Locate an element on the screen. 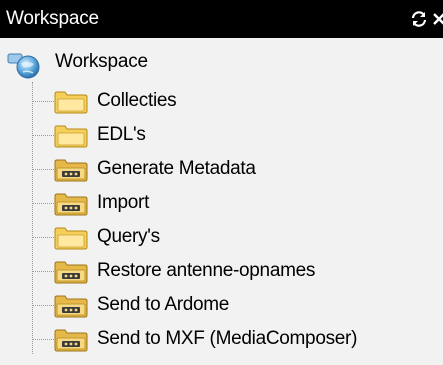 The height and width of the screenshot is (365, 443). tree-item-send-to-mxf: Send to MXF (MediaComposer) is located at coordinates (221, 339).